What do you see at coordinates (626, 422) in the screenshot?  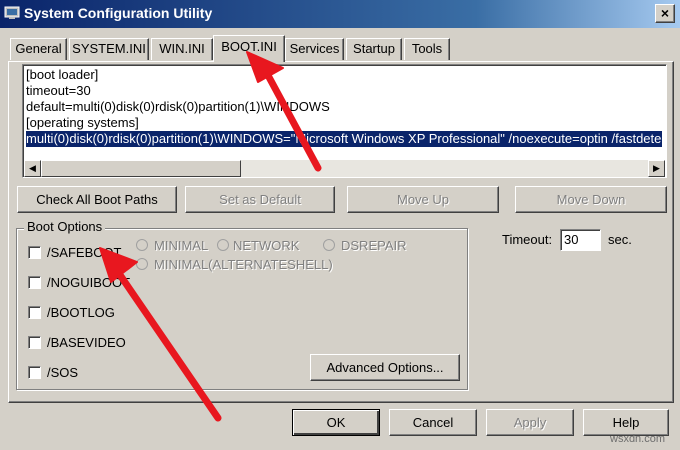 I see `help-button: Help` at bounding box center [626, 422].